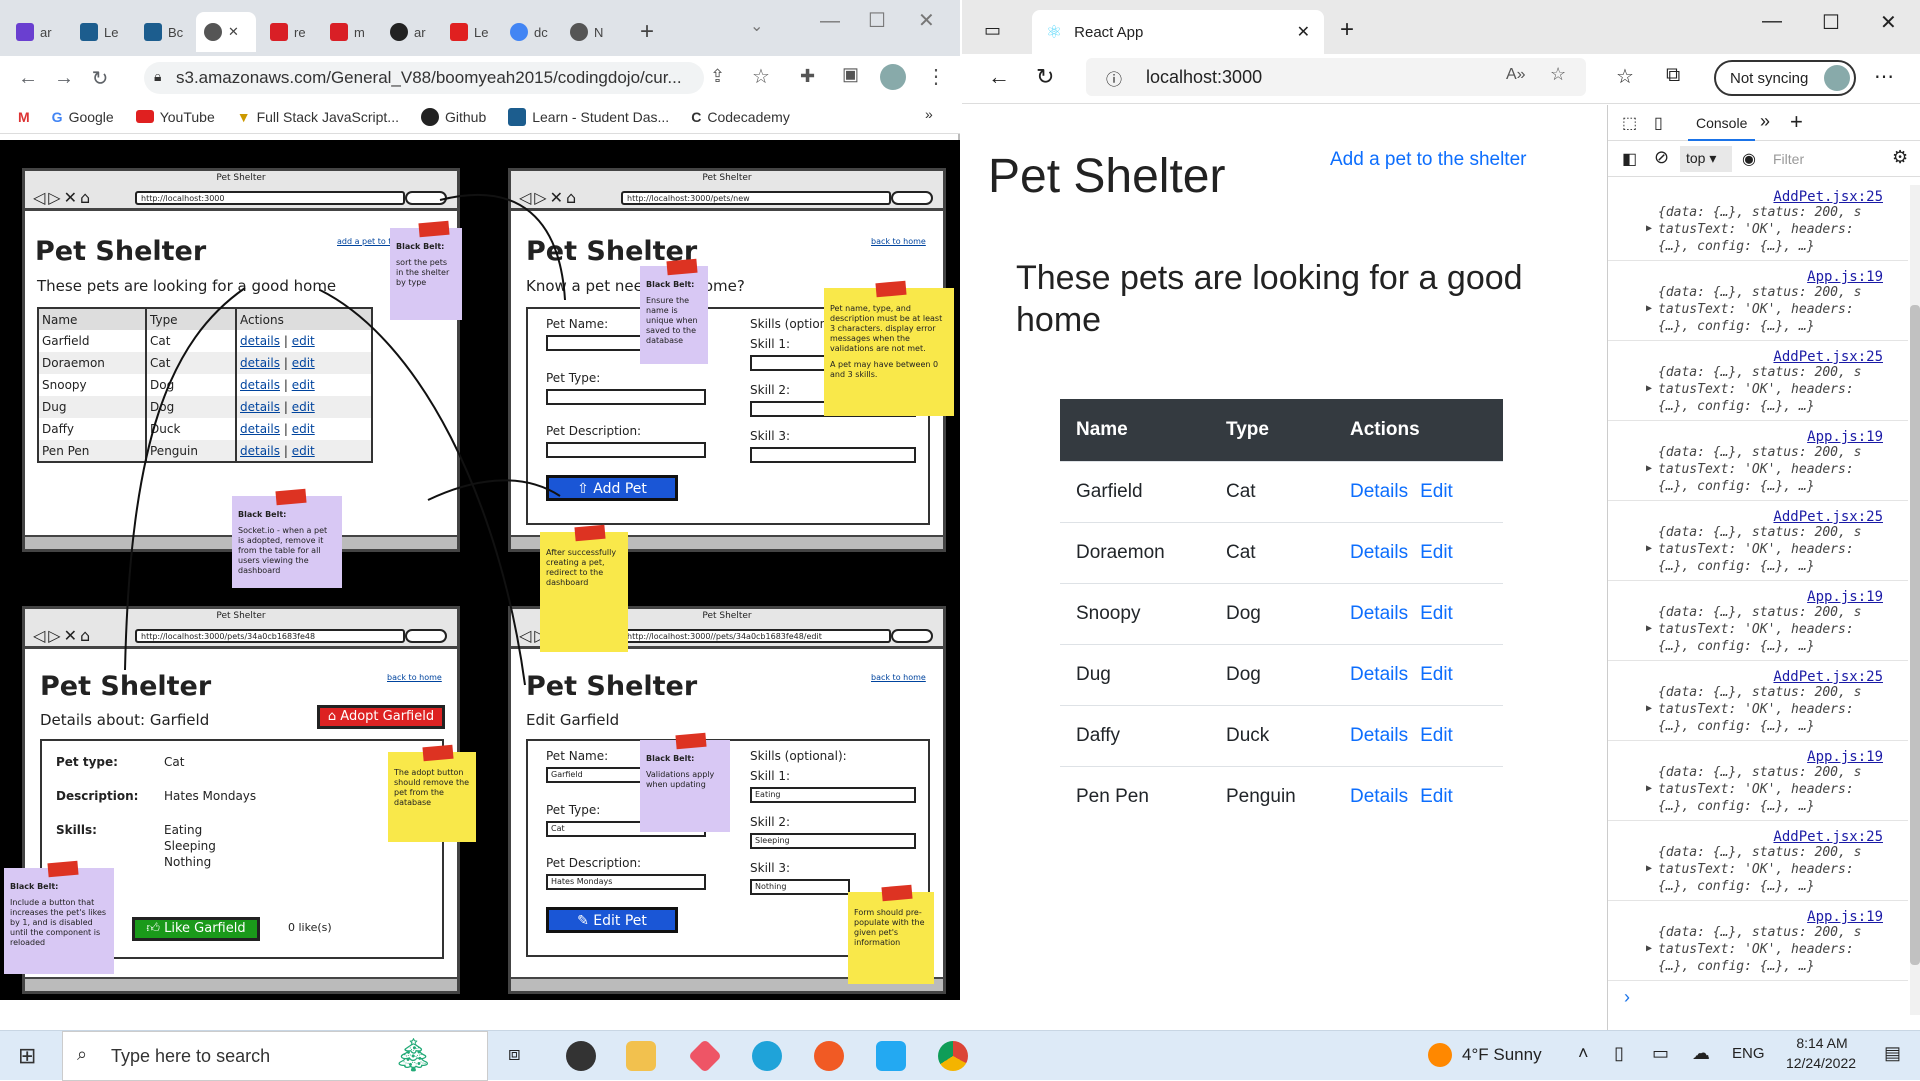 The image size is (1920, 1081). Describe the element at coordinates (740, 117) in the screenshot. I see `bookmark-codecademy: C Codecademy` at that location.